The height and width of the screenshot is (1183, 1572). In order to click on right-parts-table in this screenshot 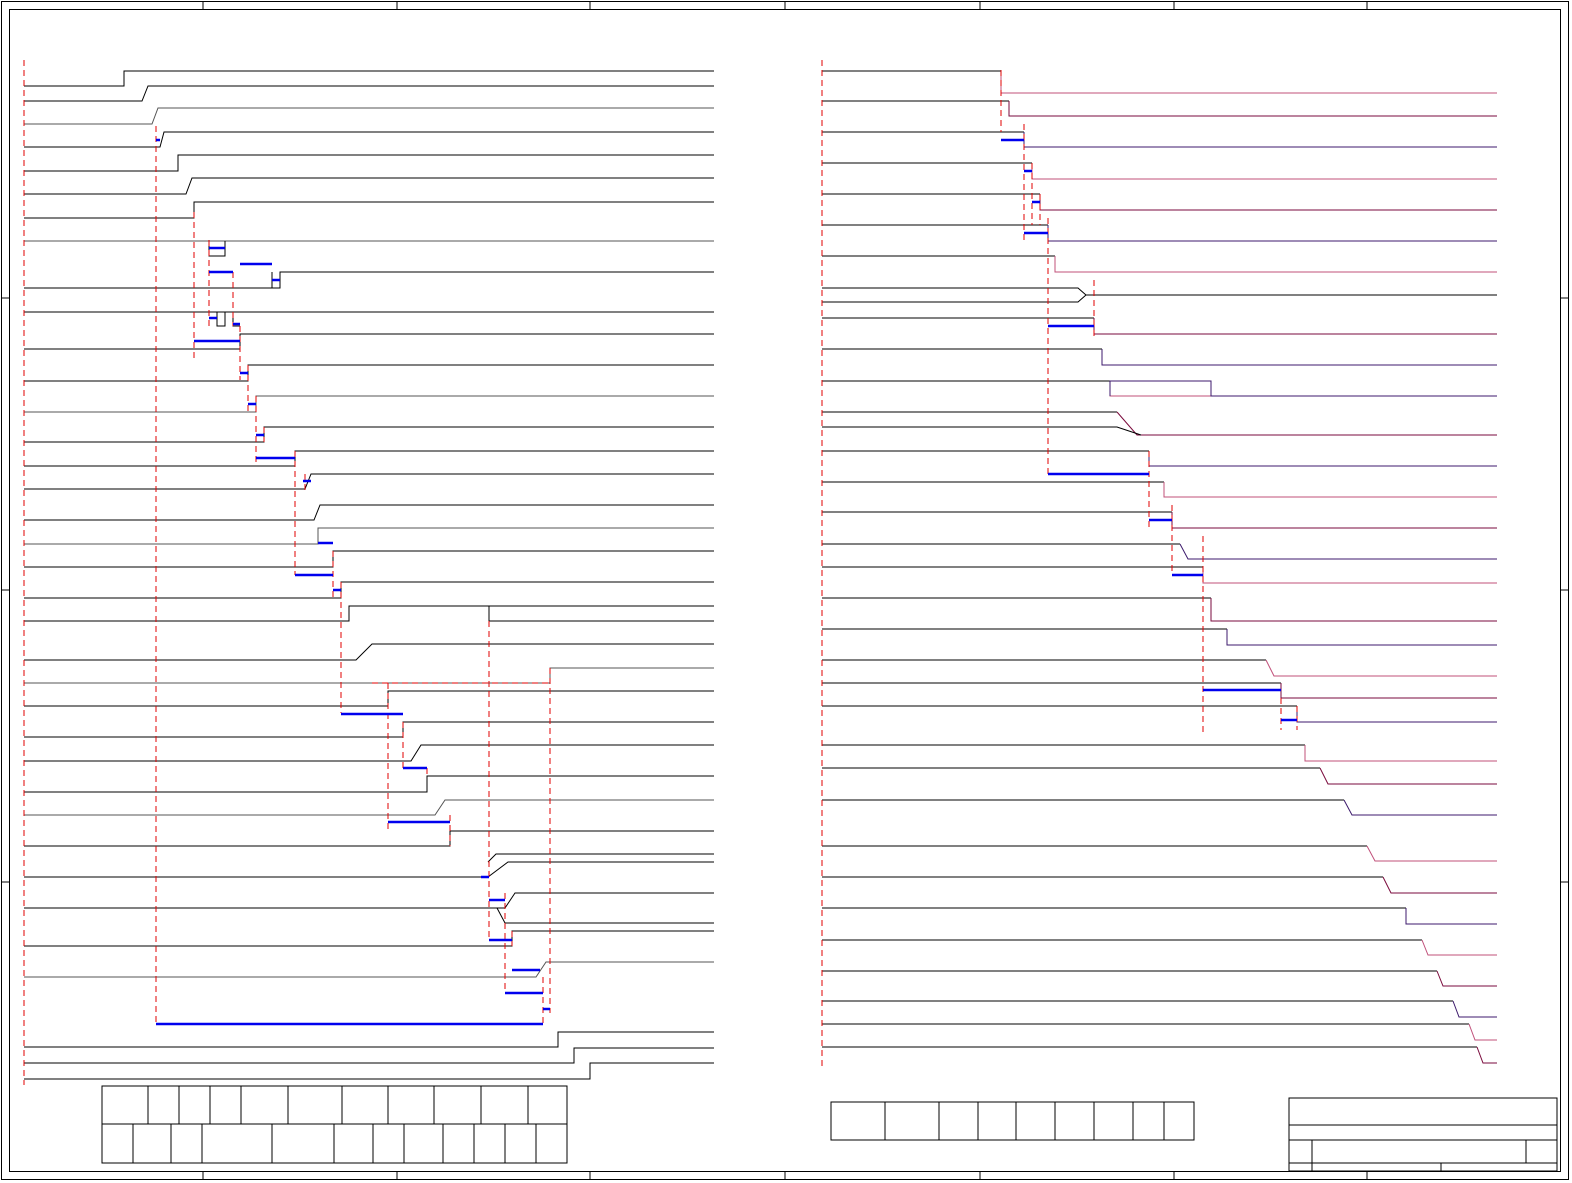, I will do `click(1012, 1121)`.